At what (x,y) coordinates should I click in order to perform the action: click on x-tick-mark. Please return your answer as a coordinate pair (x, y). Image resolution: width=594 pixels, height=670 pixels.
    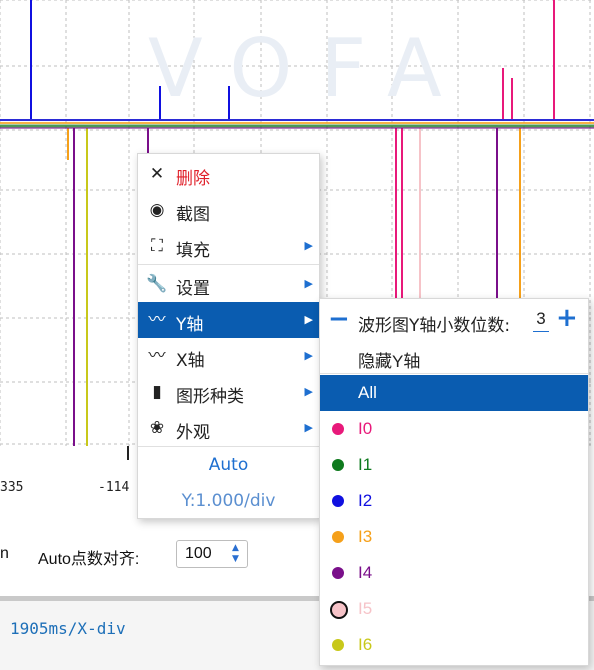
    Looking at the image, I should click on (128, 453).